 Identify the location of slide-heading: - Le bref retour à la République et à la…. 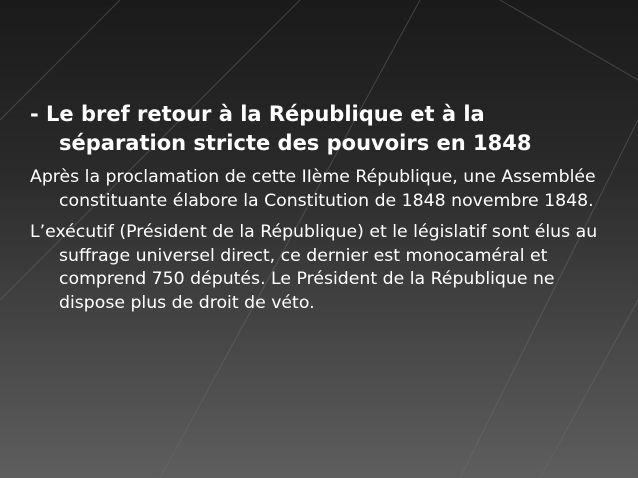
(281, 128).